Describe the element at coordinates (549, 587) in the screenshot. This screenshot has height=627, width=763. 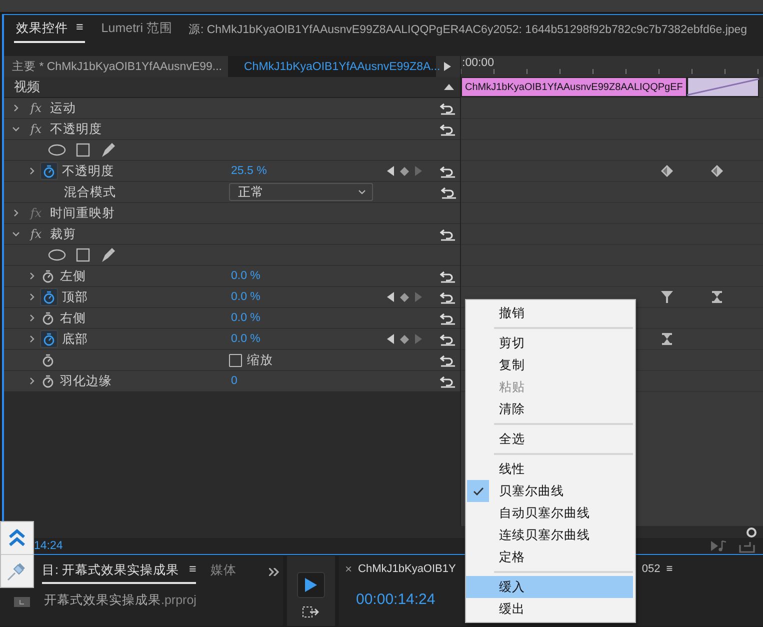
I see `menu-item: 缓入` at that location.